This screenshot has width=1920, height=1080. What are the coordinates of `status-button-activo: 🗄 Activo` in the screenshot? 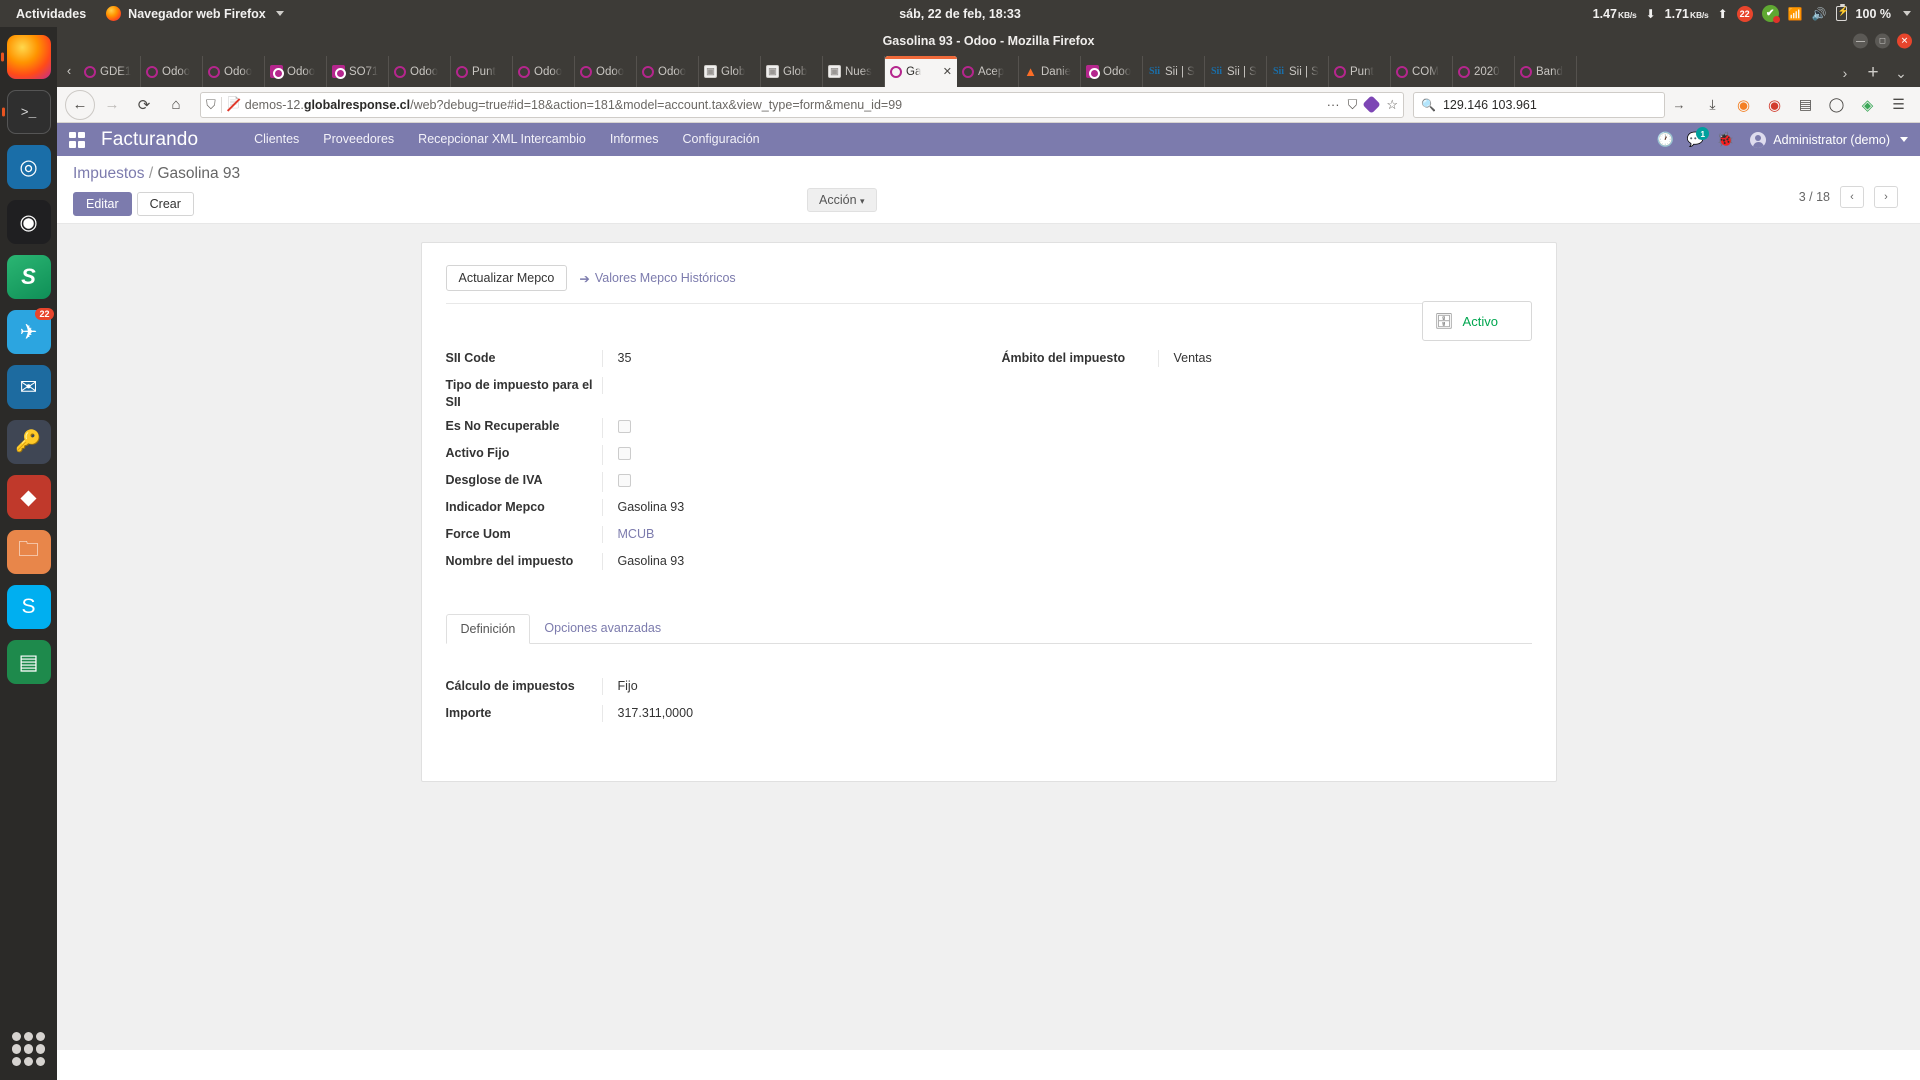 It's located at (1476, 321).